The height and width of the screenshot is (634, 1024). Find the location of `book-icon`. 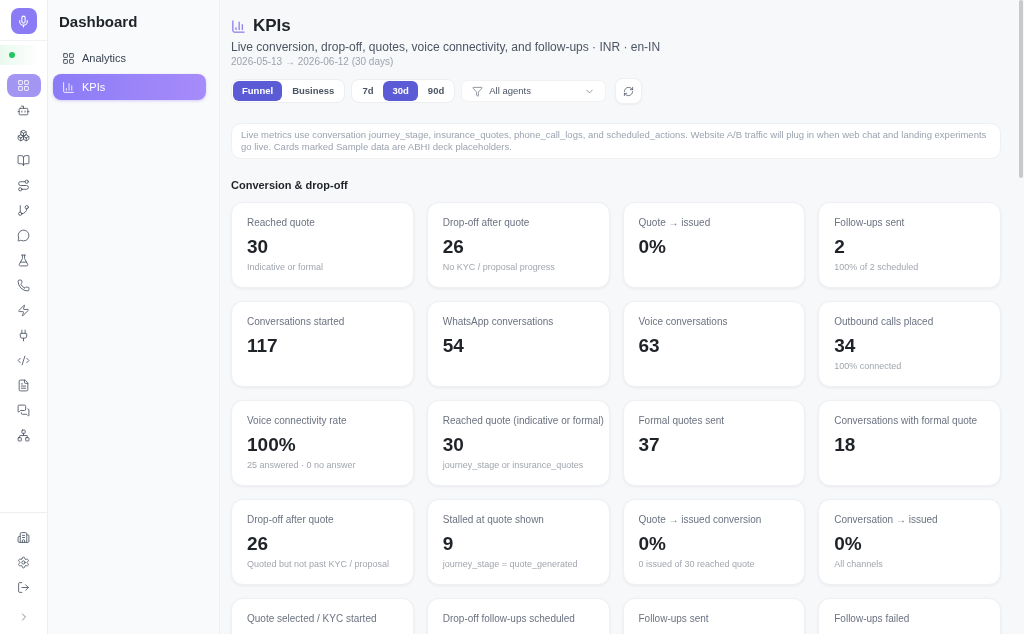

book-icon is located at coordinates (23, 160).